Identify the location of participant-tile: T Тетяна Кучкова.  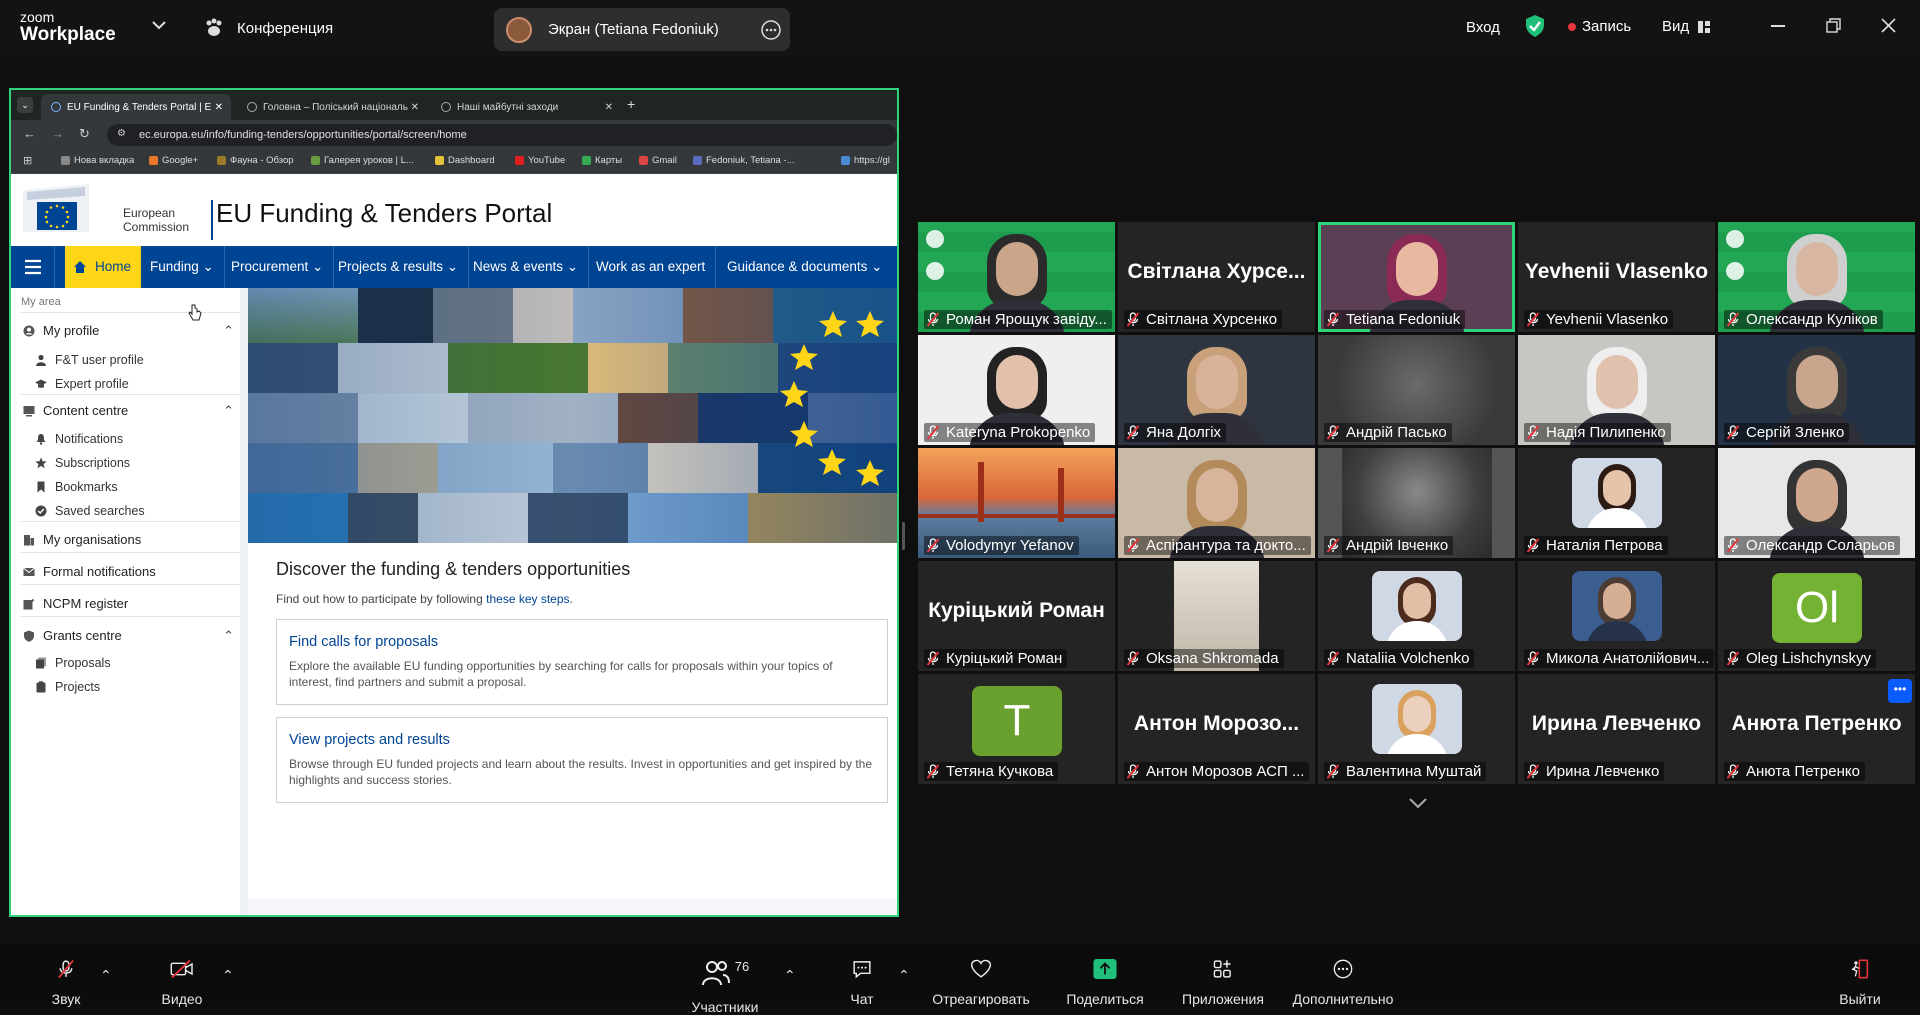
(1016, 729).